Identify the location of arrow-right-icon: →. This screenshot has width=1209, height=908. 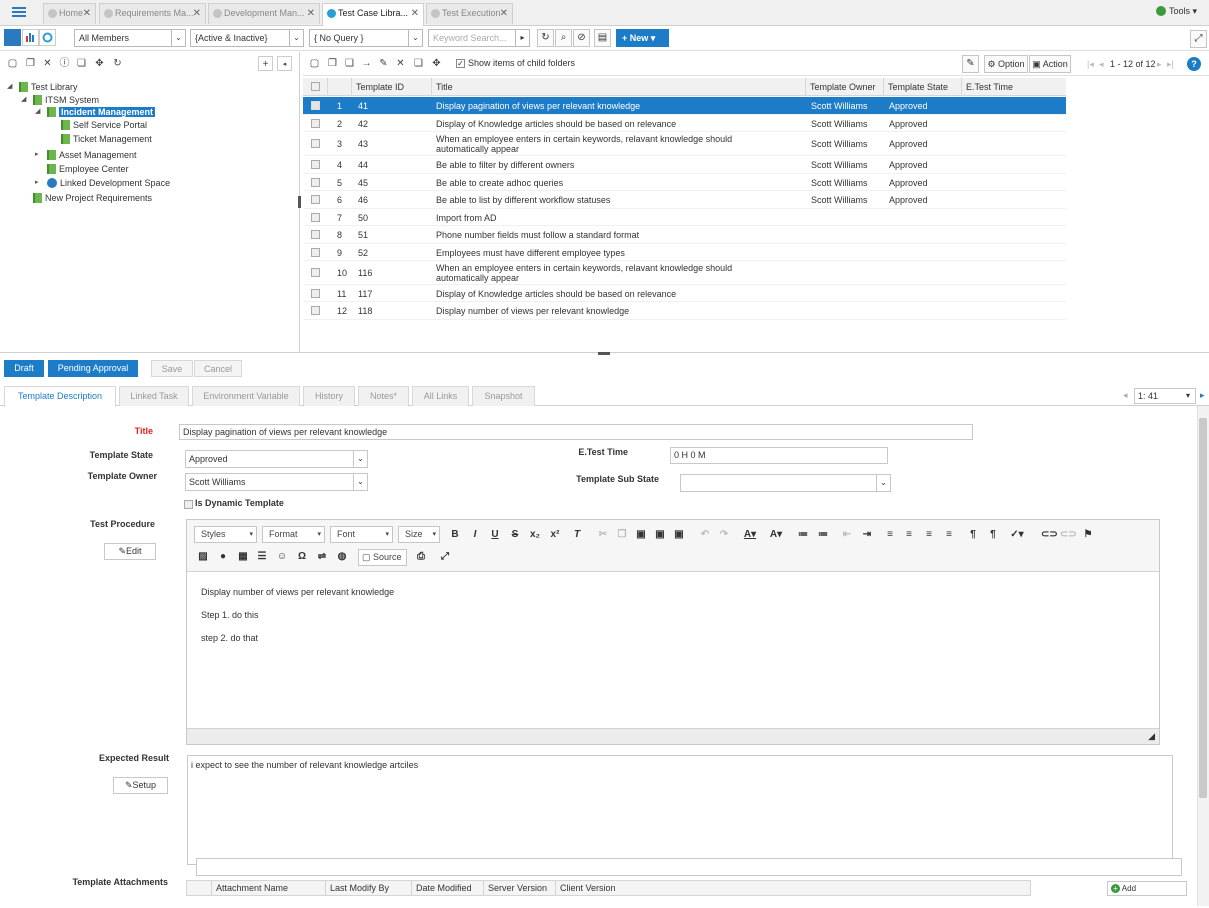
(366, 63).